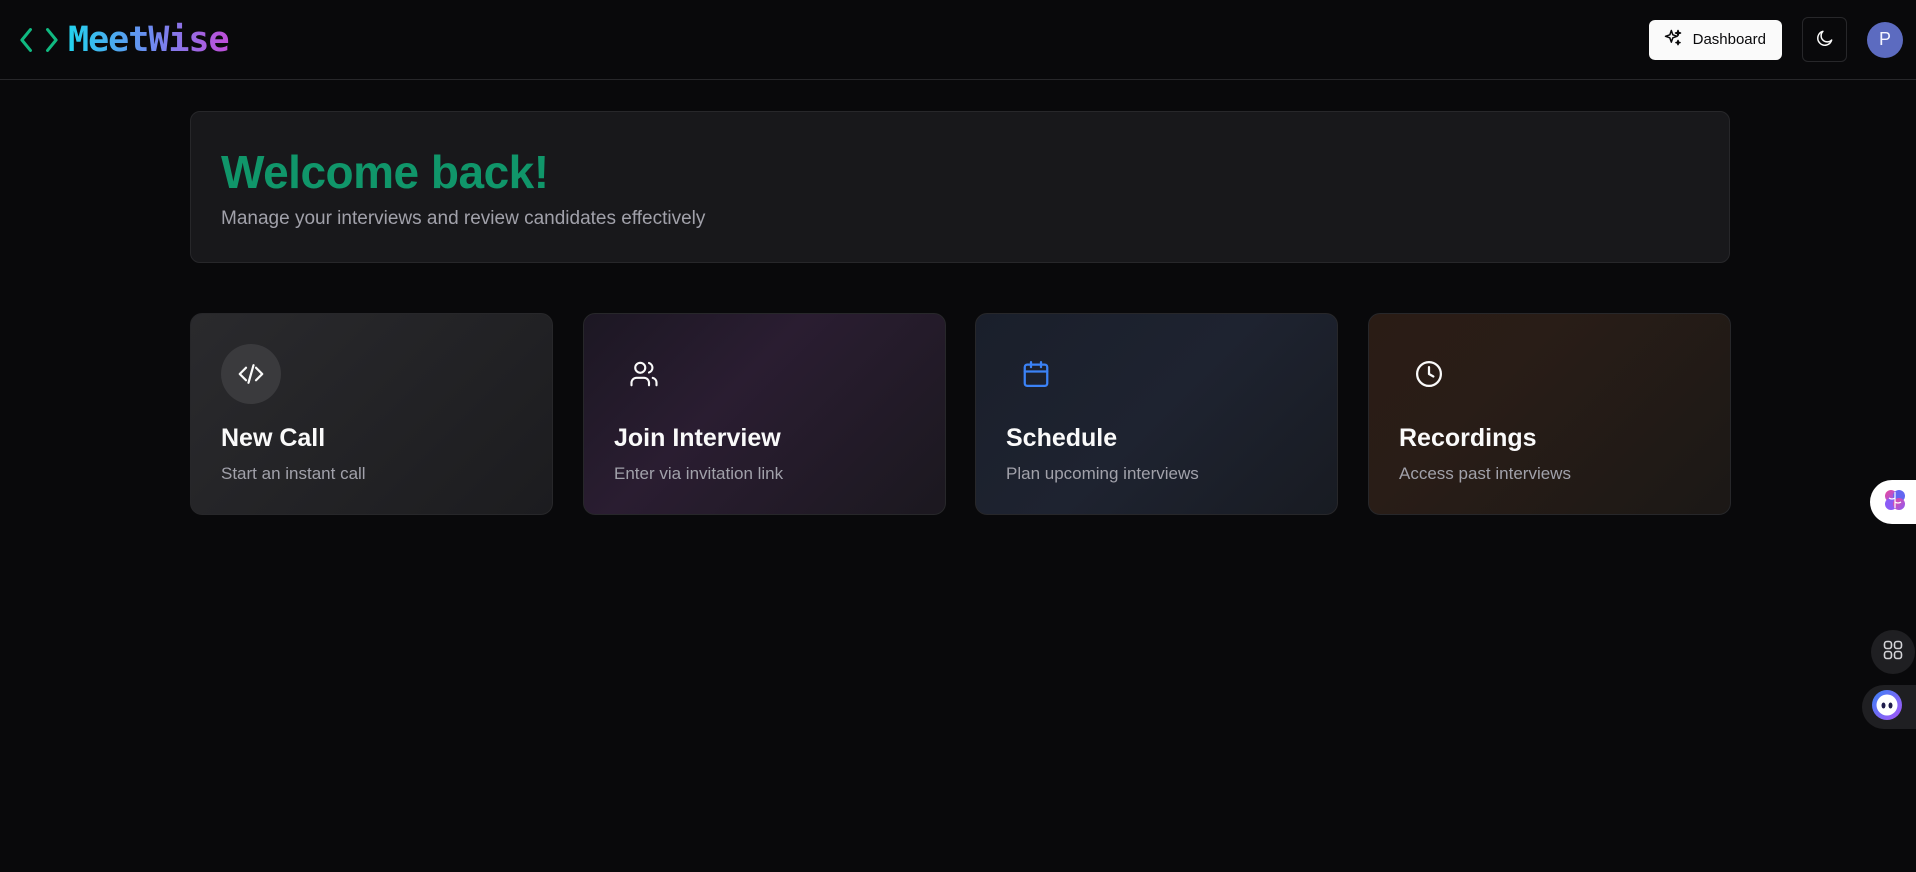  What do you see at coordinates (1485, 473) in the screenshot?
I see `card-description: Access past interviews` at bounding box center [1485, 473].